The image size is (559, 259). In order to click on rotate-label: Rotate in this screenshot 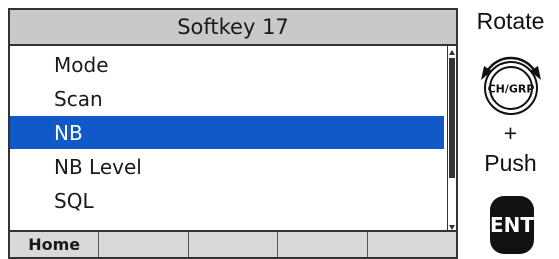, I will do `click(510, 21)`.